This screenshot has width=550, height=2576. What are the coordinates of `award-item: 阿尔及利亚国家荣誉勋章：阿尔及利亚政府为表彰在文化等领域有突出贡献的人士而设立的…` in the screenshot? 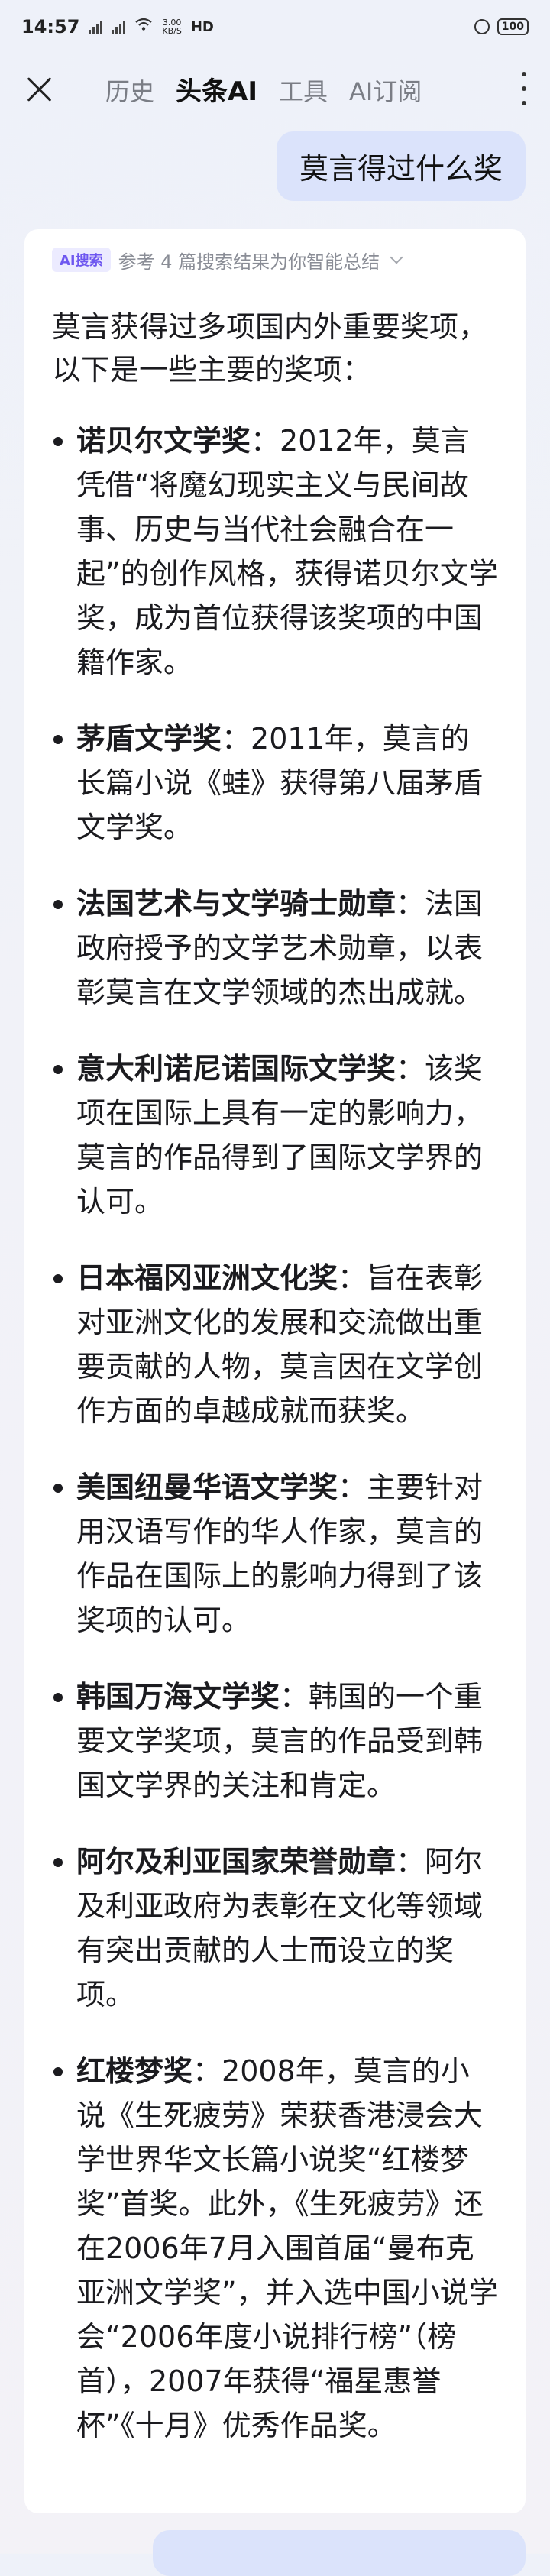 It's located at (275, 1928).